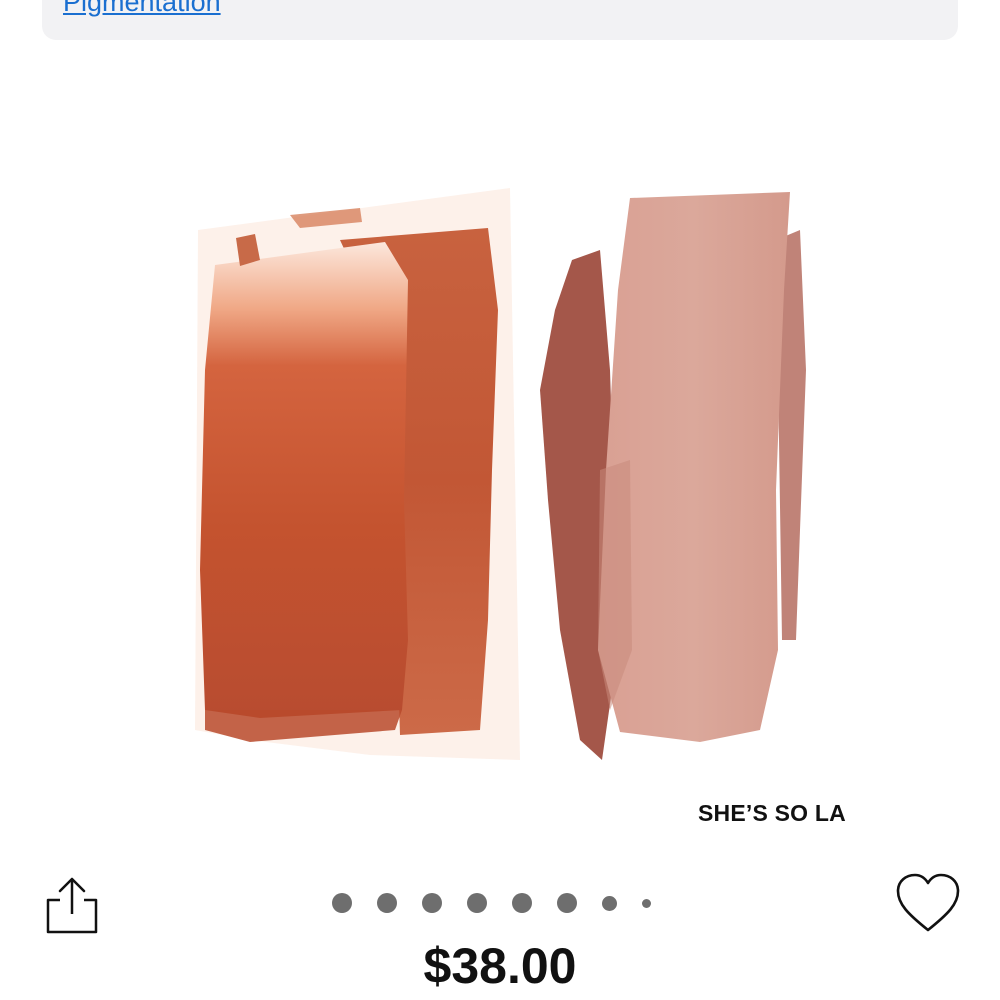  I want to click on share-button, so click(72, 906).